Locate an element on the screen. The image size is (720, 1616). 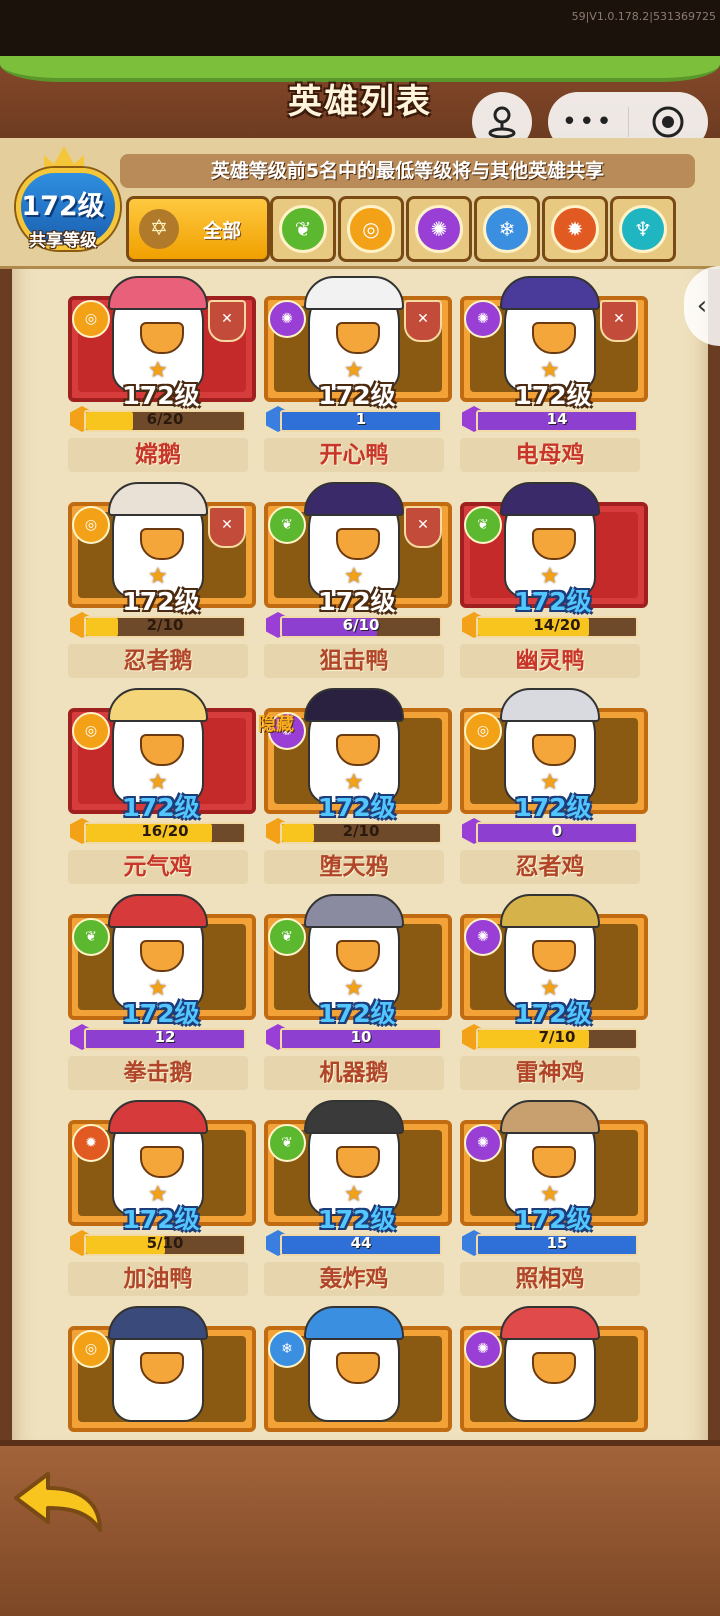
shard-progress-bar: 6/20 is located at coordinates (165, 421).